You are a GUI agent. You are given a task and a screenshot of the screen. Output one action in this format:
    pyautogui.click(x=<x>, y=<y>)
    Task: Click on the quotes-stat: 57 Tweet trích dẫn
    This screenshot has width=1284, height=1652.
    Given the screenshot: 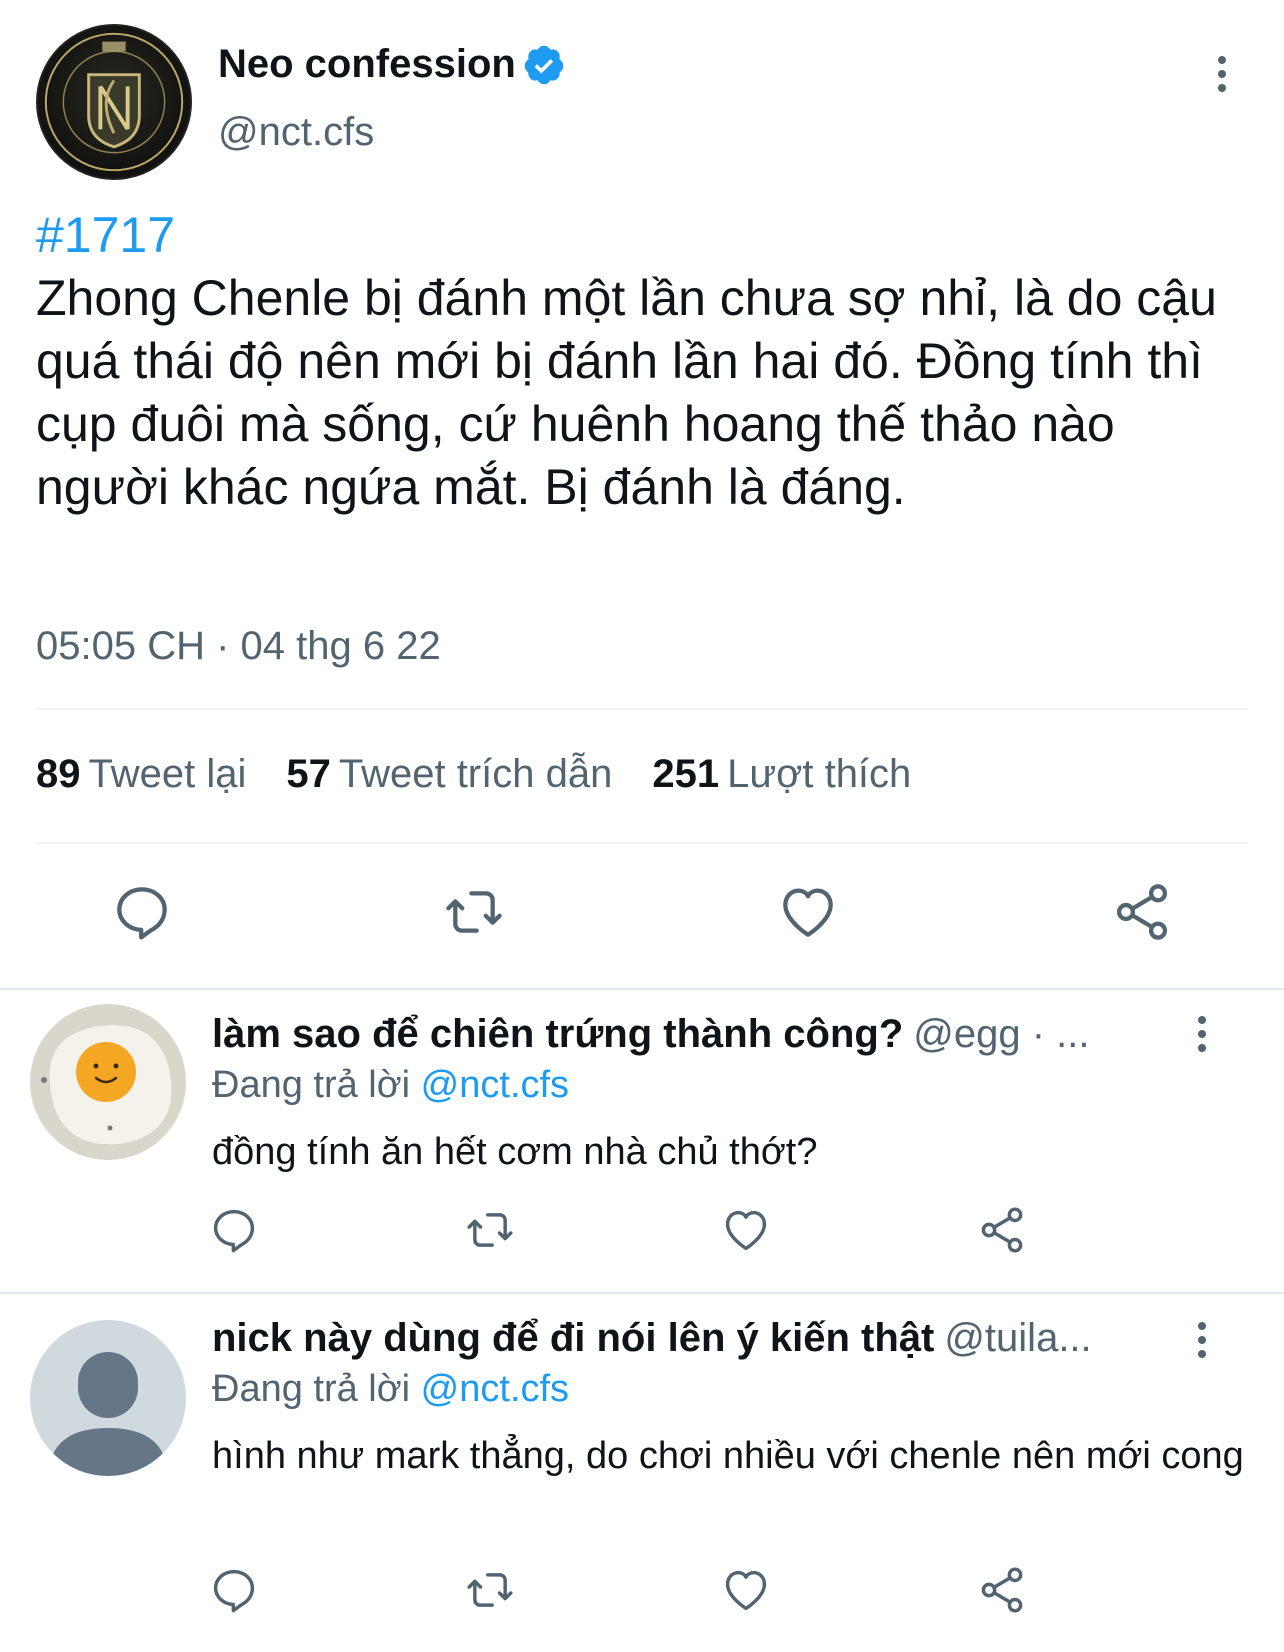 What is the action you would take?
    pyautogui.click(x=449, y=774)
    